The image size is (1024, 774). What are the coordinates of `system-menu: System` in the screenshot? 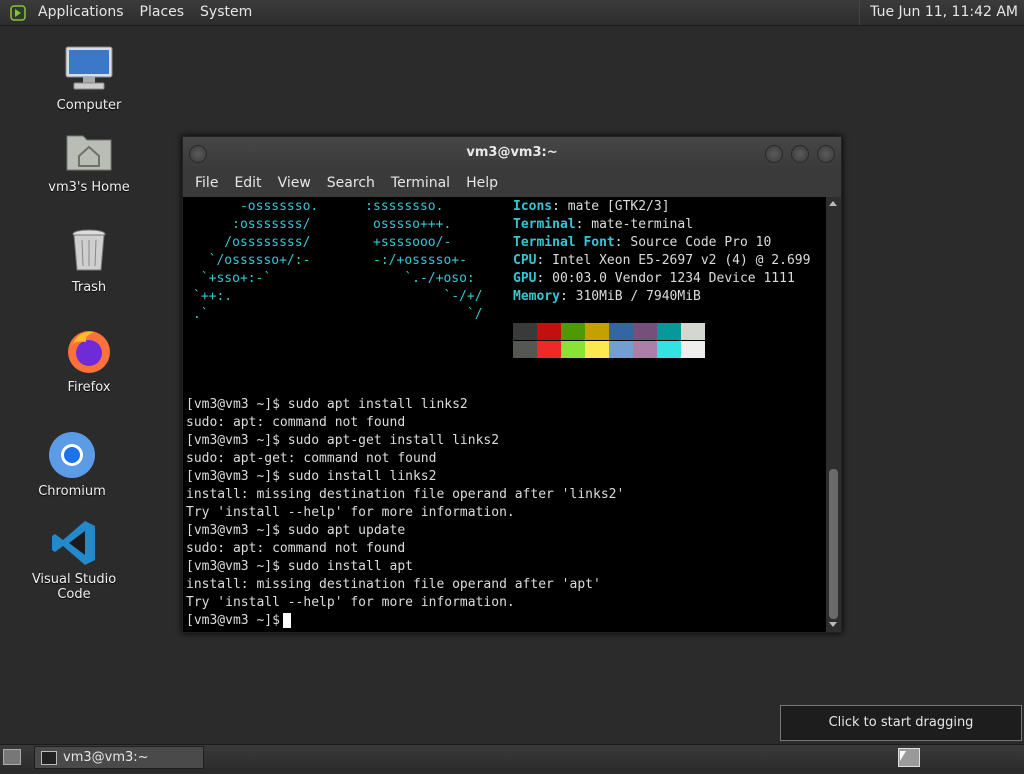 It's located at (226, 12).